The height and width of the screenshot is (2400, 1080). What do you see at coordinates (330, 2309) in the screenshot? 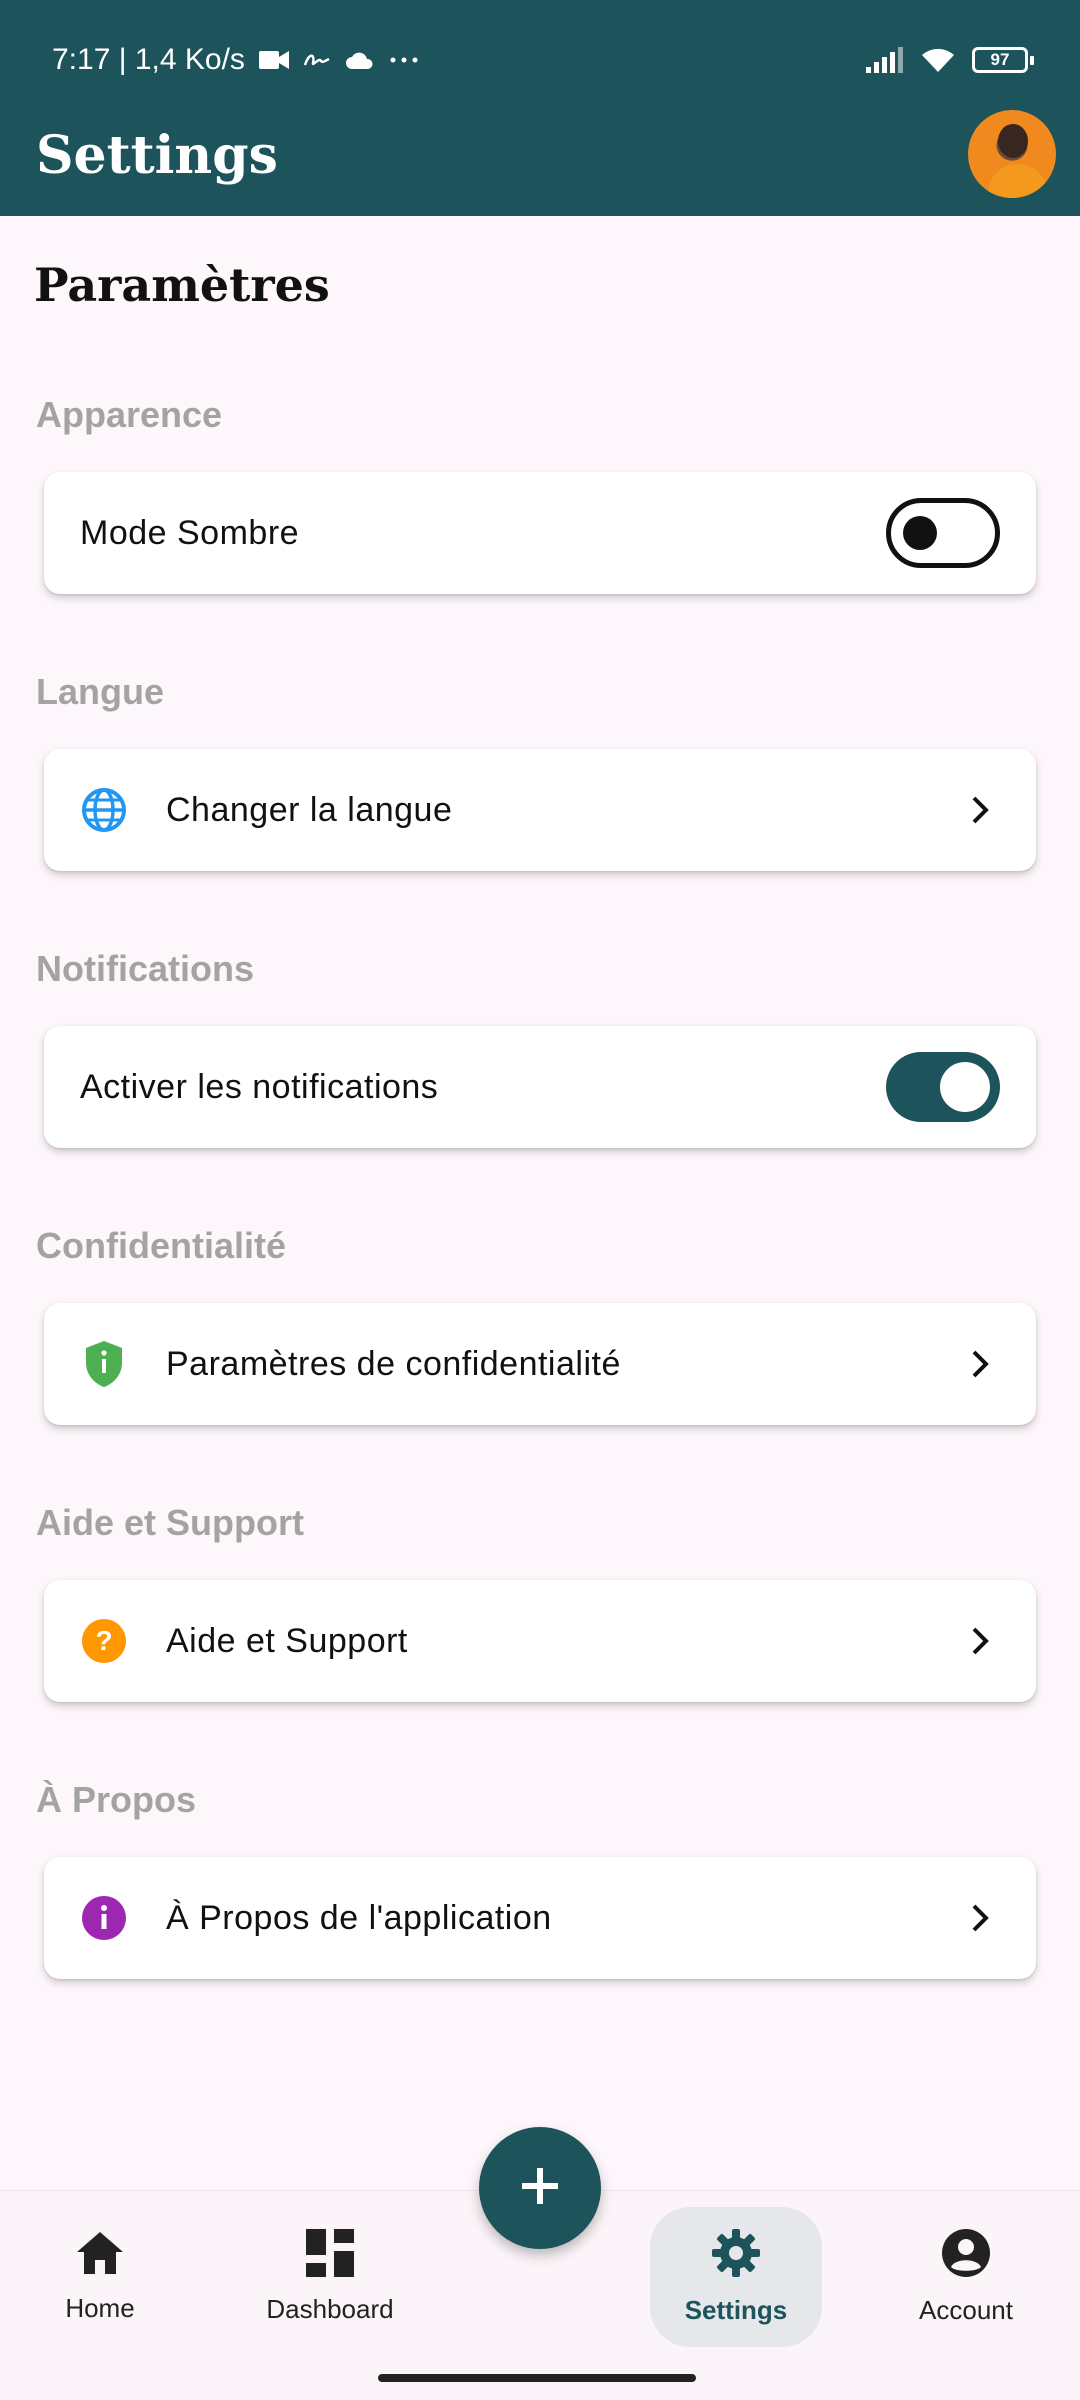
I see `nav-dashboard-label: Dashboard` at bounding box center [330, 2309].